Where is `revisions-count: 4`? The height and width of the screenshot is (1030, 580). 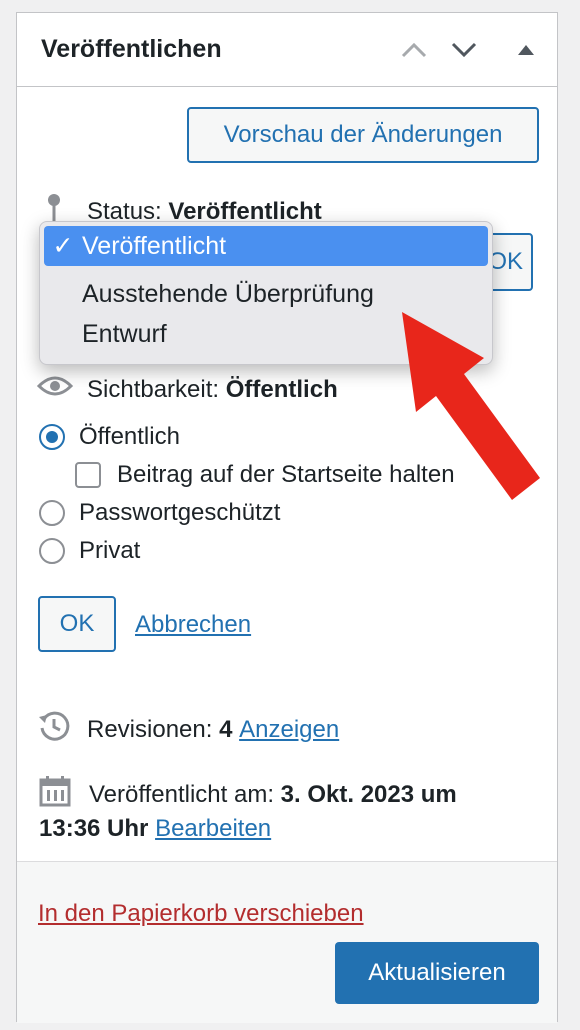 revisions-count: 4 is located at coordinates (226, 729).